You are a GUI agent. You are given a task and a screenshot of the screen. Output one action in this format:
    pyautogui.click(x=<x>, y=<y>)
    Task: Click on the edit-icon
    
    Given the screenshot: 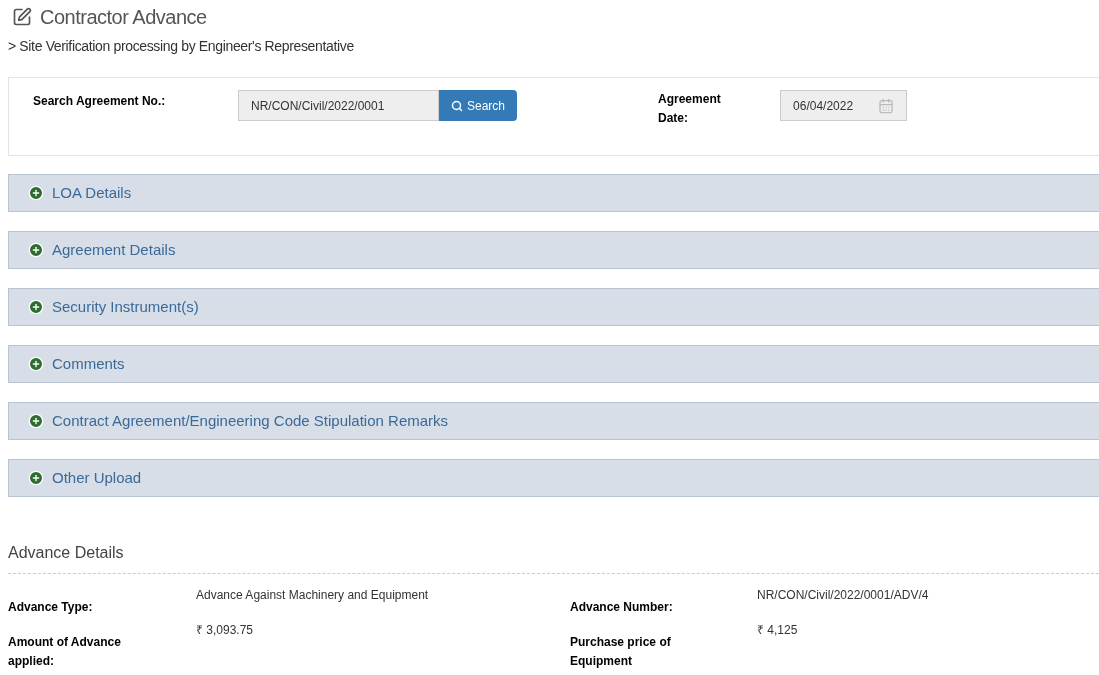 What is the action you would take?
    pyautogui.click(x=22, y=17)
    